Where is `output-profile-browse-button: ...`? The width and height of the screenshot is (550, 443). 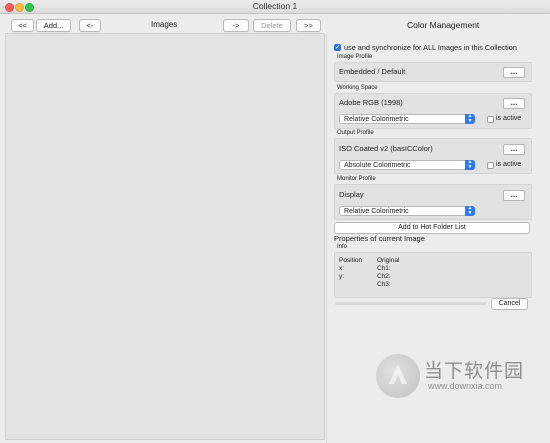
output-profile-browse-button: ... is located at coordinates (514, 149).